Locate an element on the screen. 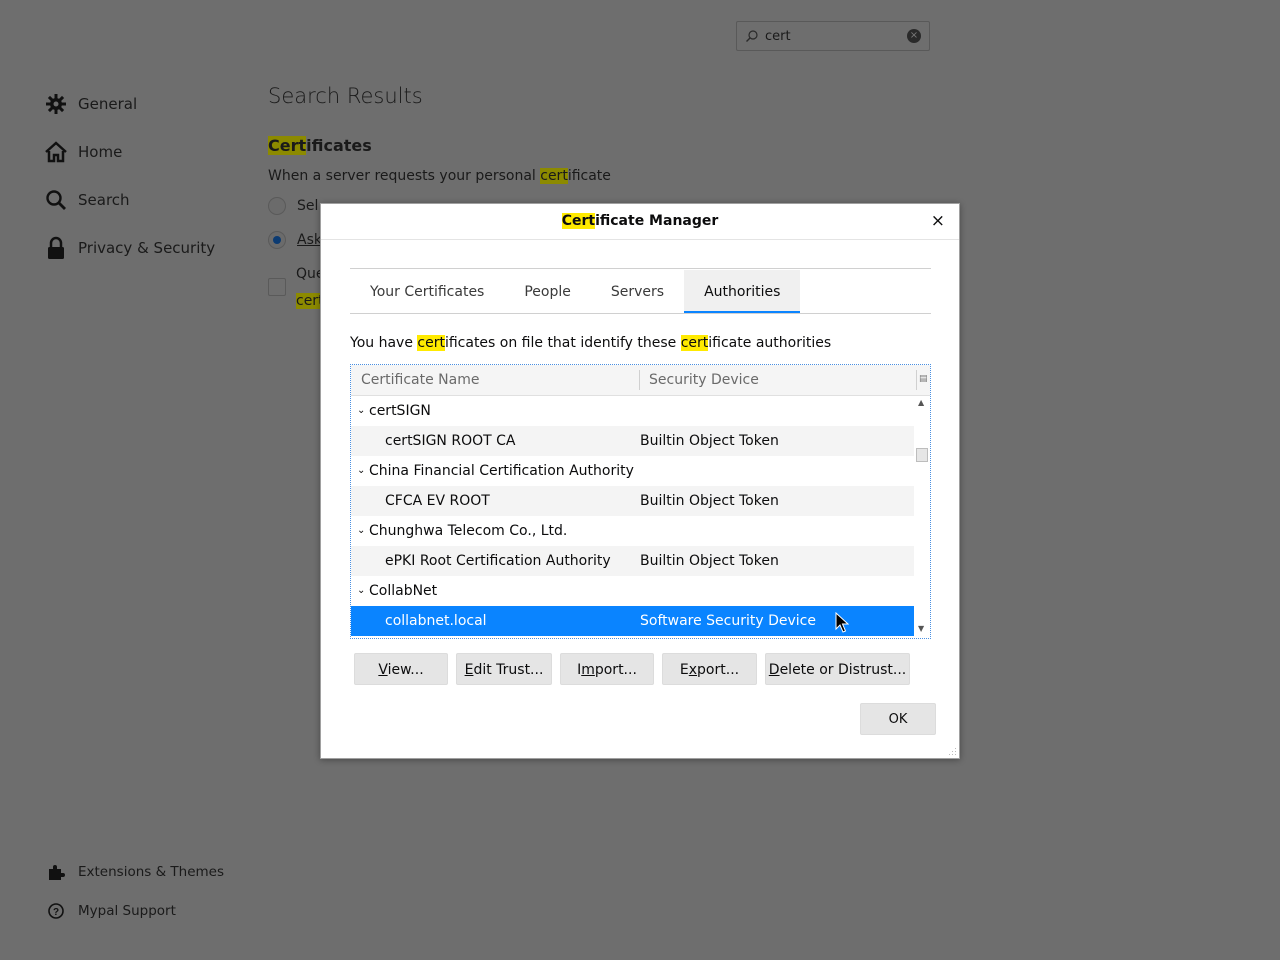 This screenshot has width=1280, height=960. tab-servers: Servers is located at coordinates (637, 291).